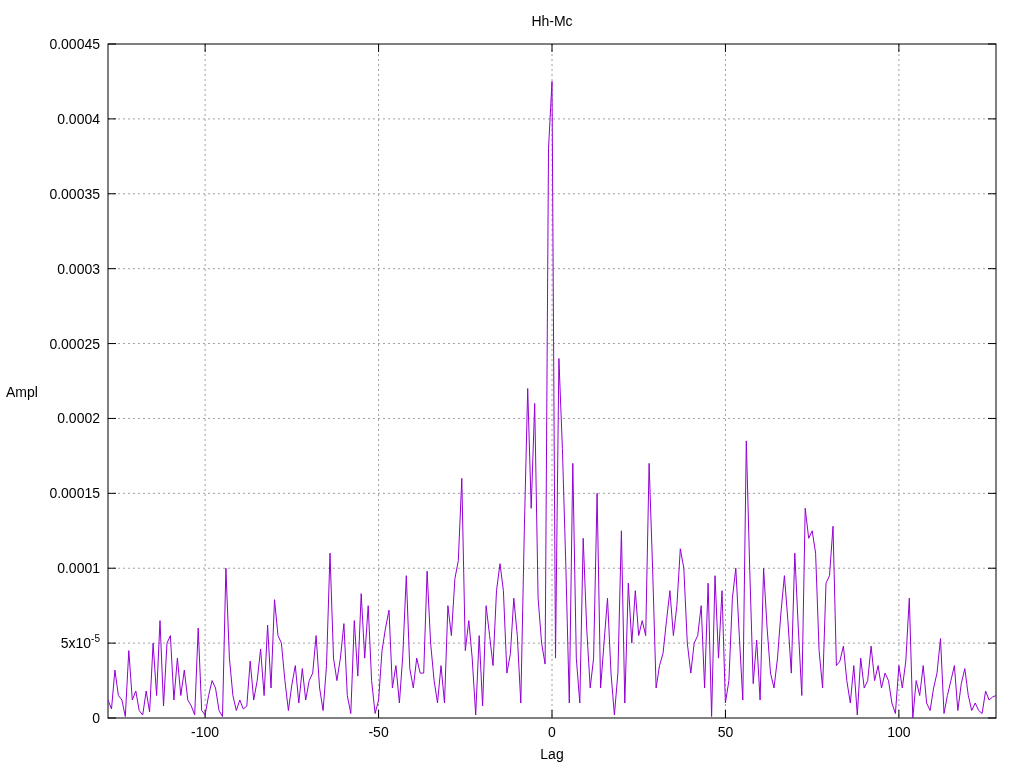 This screenshot has height=768, width=1024. I want to click on x-tick-label: -50, so click(378, 732).